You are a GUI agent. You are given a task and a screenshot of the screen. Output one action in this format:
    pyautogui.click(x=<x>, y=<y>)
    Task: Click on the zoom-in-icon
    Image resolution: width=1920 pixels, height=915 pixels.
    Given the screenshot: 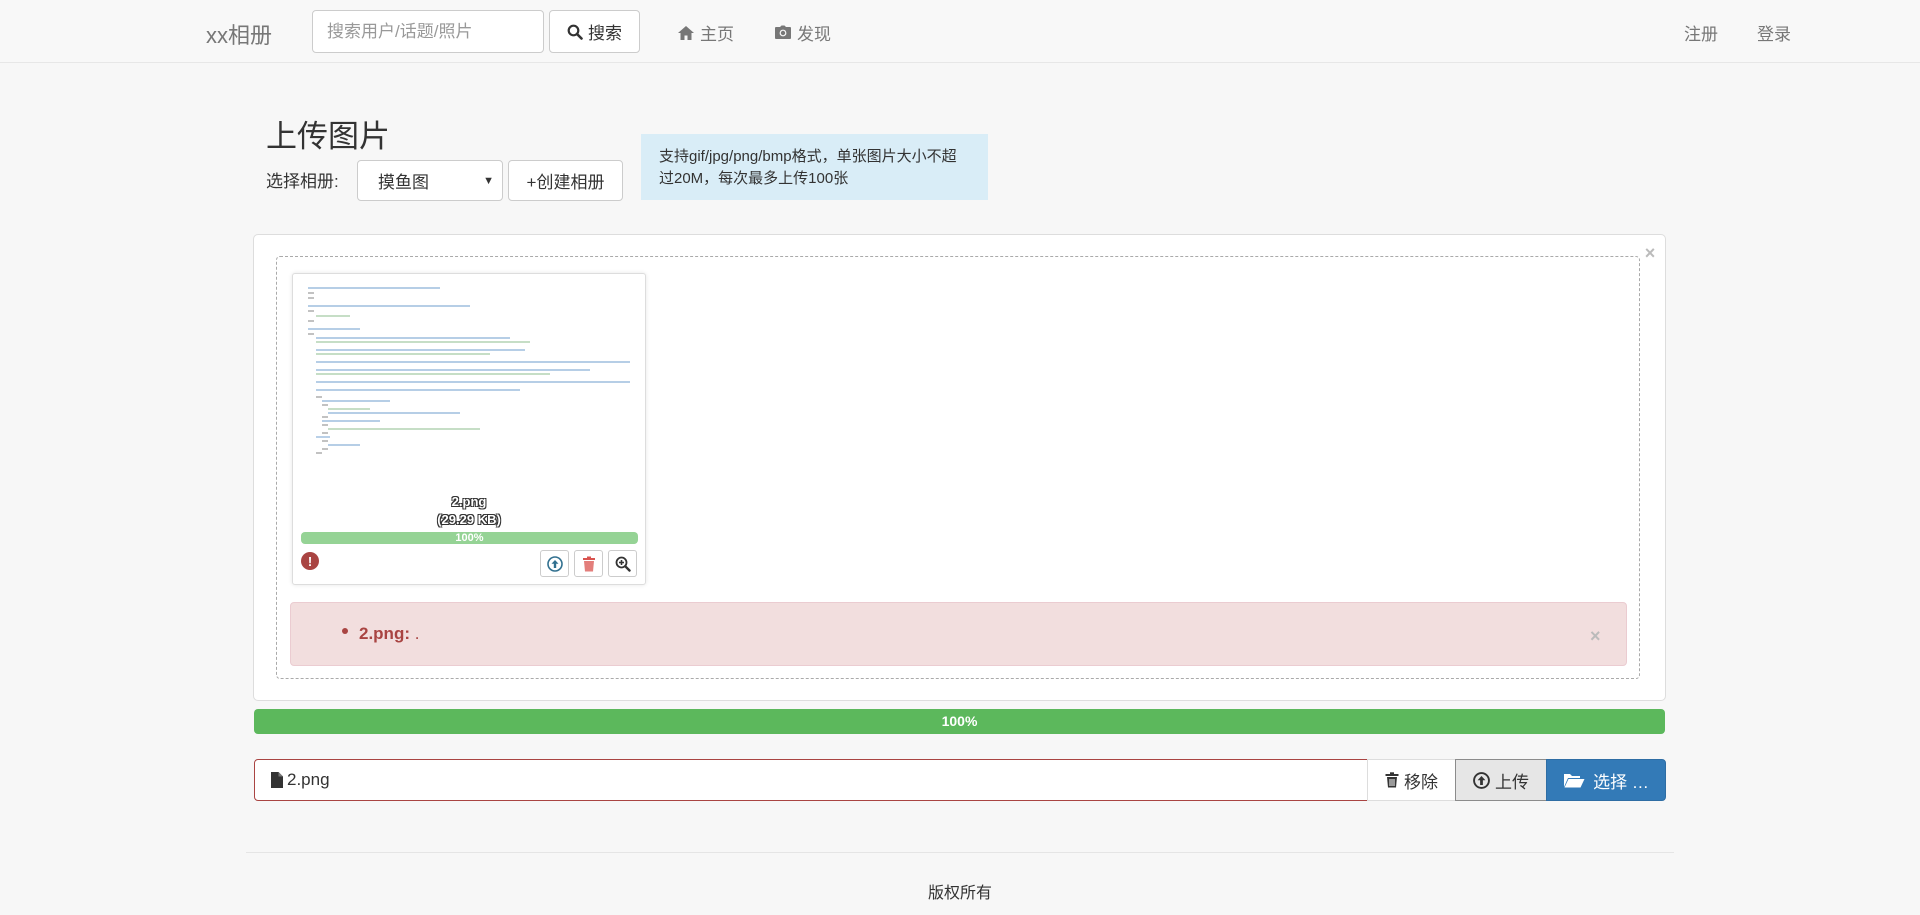 What is the action you would take?
    pyautogui.click(x=623, y=564)
    